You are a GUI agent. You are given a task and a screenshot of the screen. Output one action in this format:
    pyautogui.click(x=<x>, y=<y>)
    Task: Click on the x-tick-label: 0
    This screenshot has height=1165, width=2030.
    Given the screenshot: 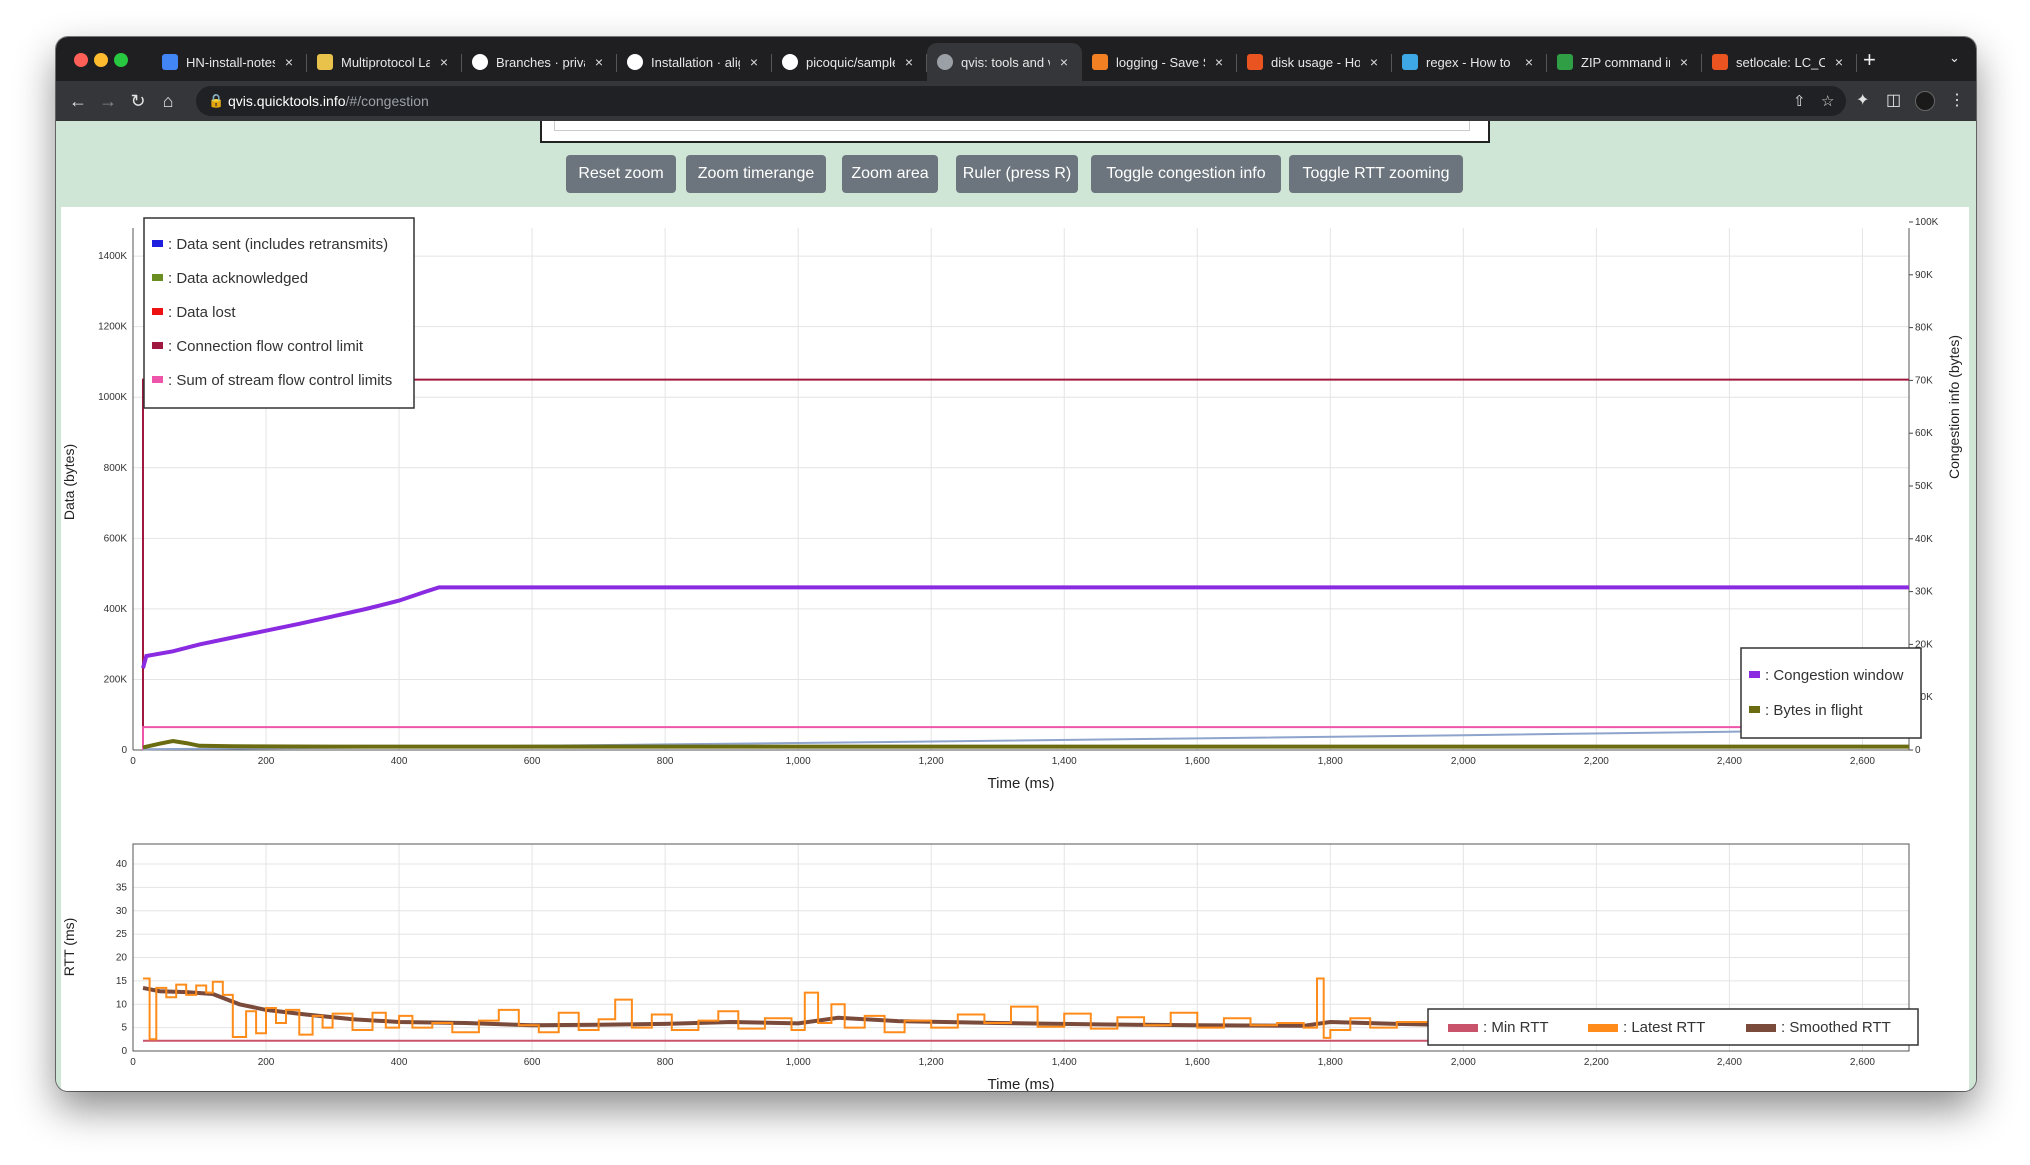 What is the action you would take?
    pyautogui.click(x=133, y=1062)
    